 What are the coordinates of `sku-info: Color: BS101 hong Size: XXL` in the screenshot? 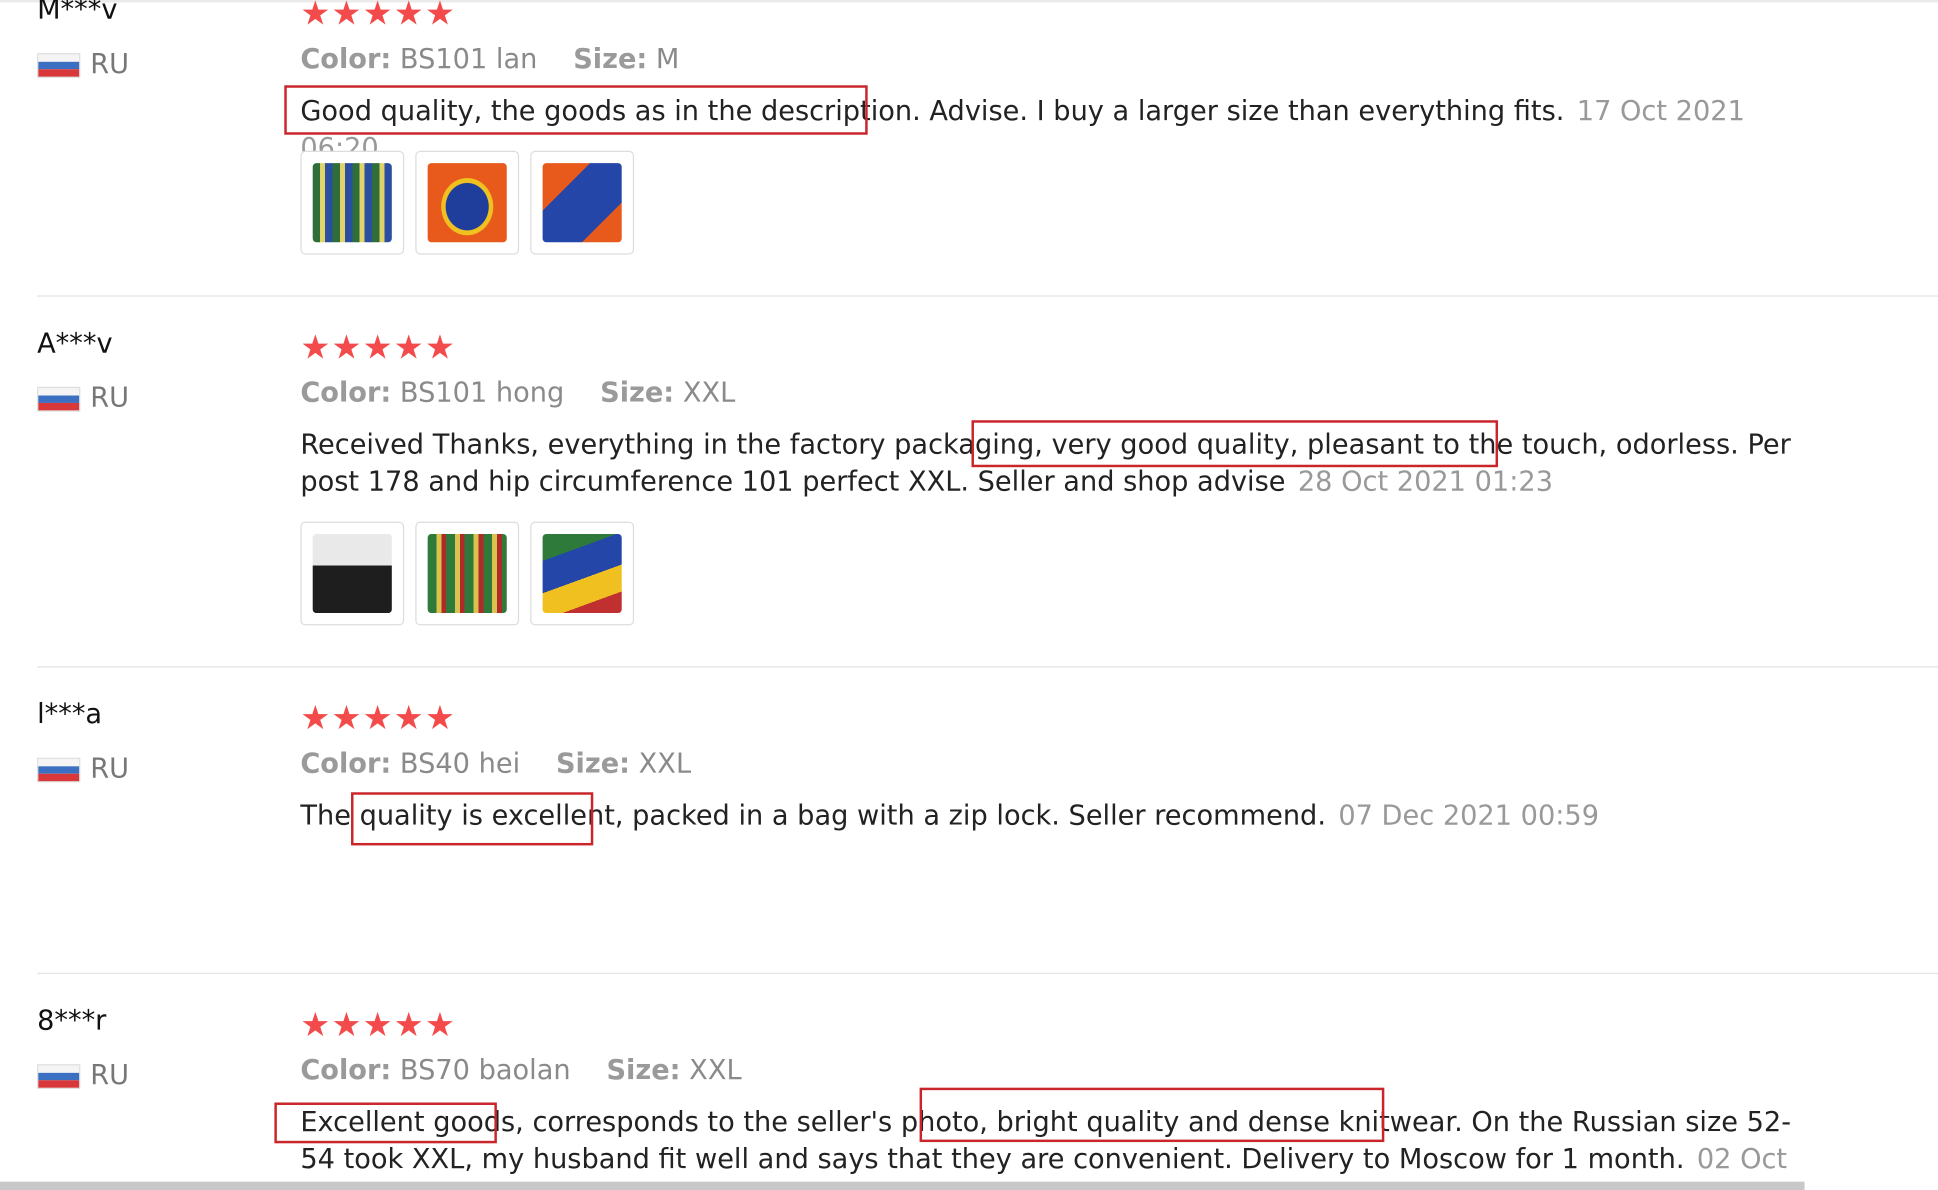 It's located at (517, 393).